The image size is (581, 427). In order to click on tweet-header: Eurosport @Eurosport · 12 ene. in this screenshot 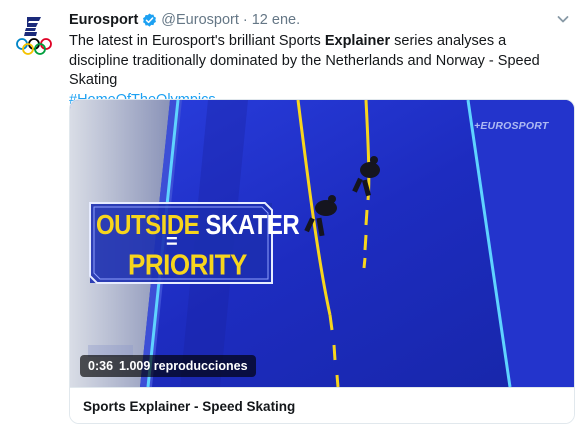, I will do `click(184, 20)`.